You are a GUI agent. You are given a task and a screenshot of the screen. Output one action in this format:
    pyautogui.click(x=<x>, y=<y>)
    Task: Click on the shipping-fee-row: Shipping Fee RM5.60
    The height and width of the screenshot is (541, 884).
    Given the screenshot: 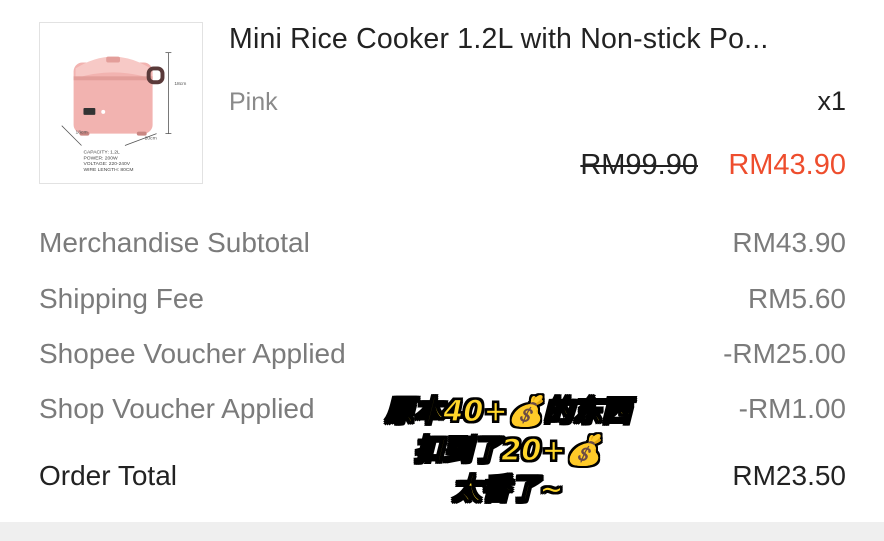 What is the action you would take?
    pyautogui.click(x=442, y=299)
    